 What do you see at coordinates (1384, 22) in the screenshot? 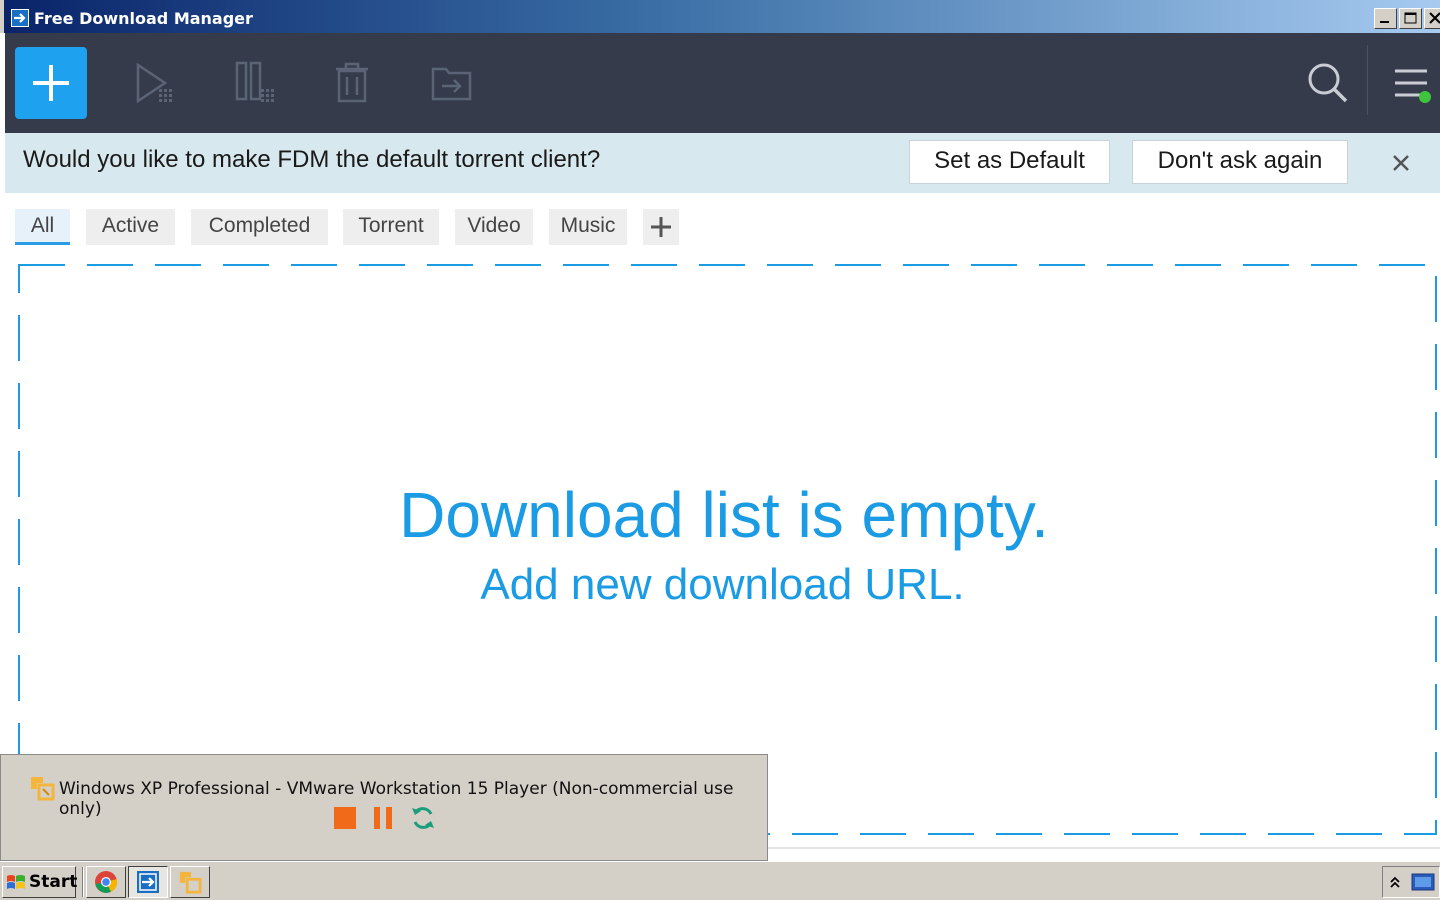
I see `minimize-icon` at bounding box center [1384, 22].